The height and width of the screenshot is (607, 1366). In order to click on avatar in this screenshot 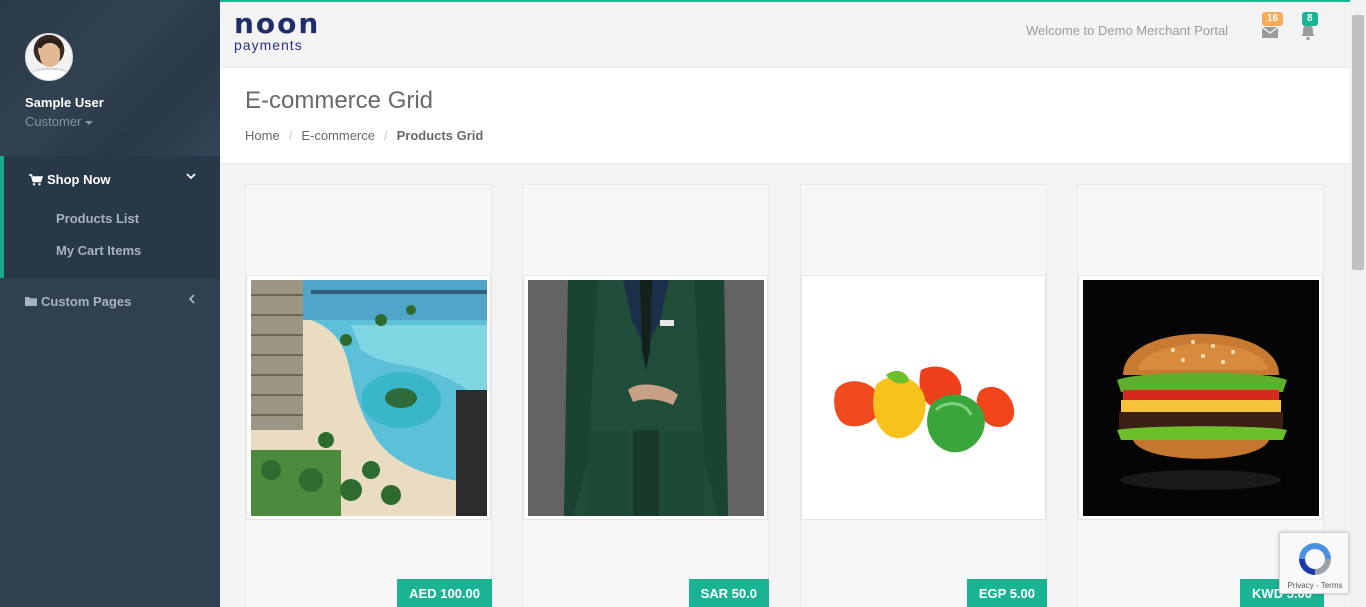, I will do `click(49, 57)`.